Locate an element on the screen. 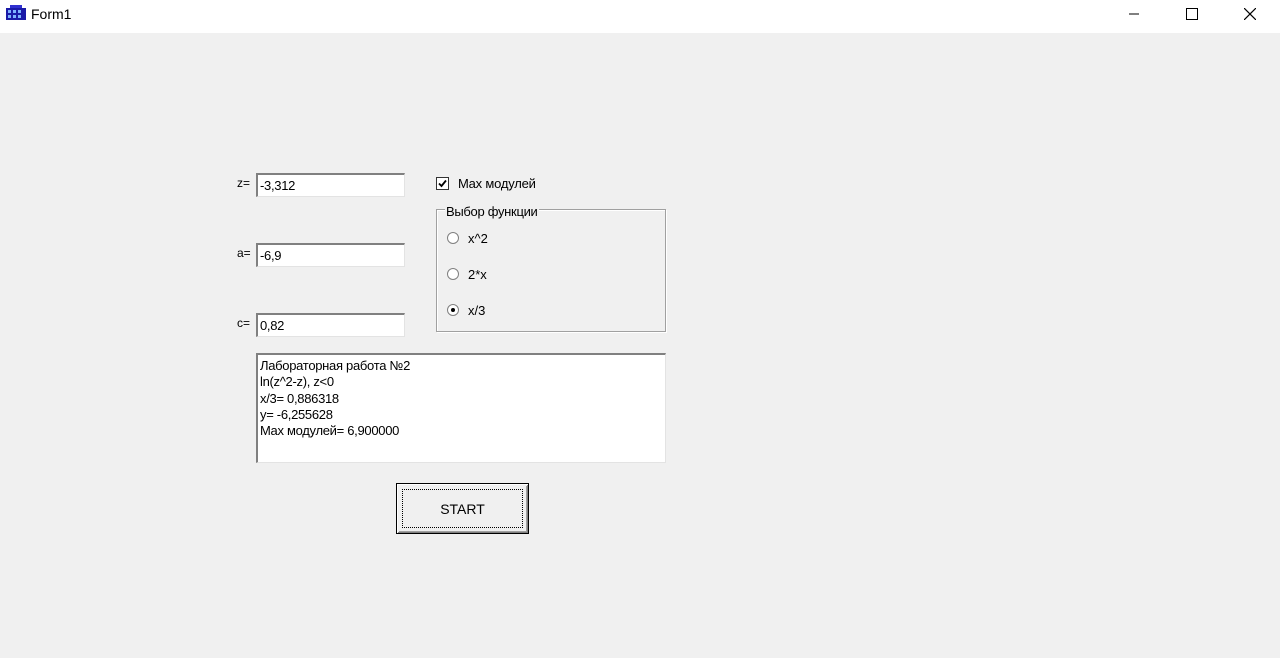  close-button is located at coordinates (1250, 14).